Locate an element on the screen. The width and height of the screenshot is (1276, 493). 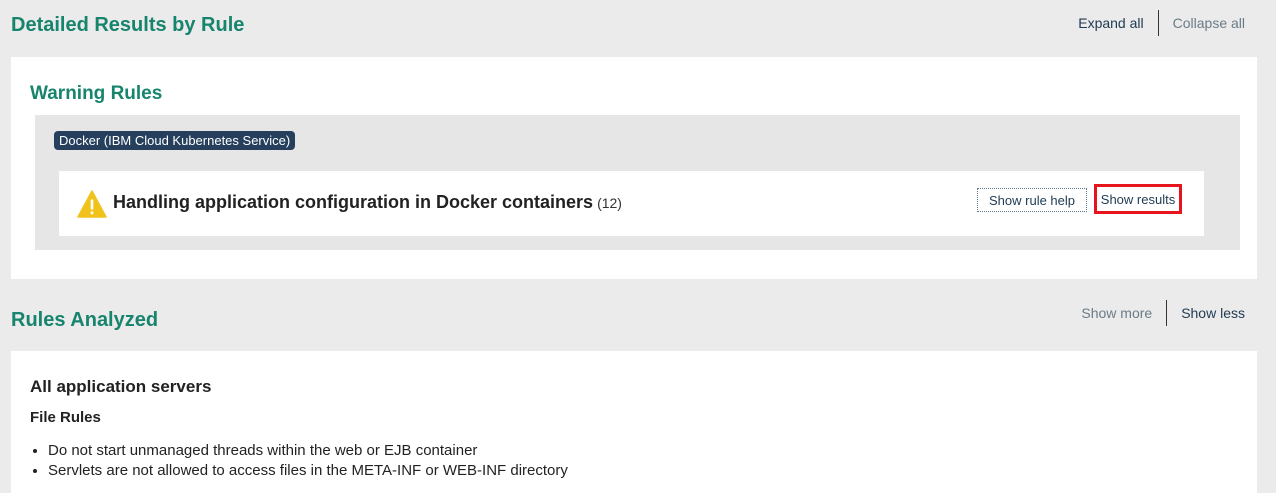
show-less-link: Show less is located at coordinates (1213, 313).